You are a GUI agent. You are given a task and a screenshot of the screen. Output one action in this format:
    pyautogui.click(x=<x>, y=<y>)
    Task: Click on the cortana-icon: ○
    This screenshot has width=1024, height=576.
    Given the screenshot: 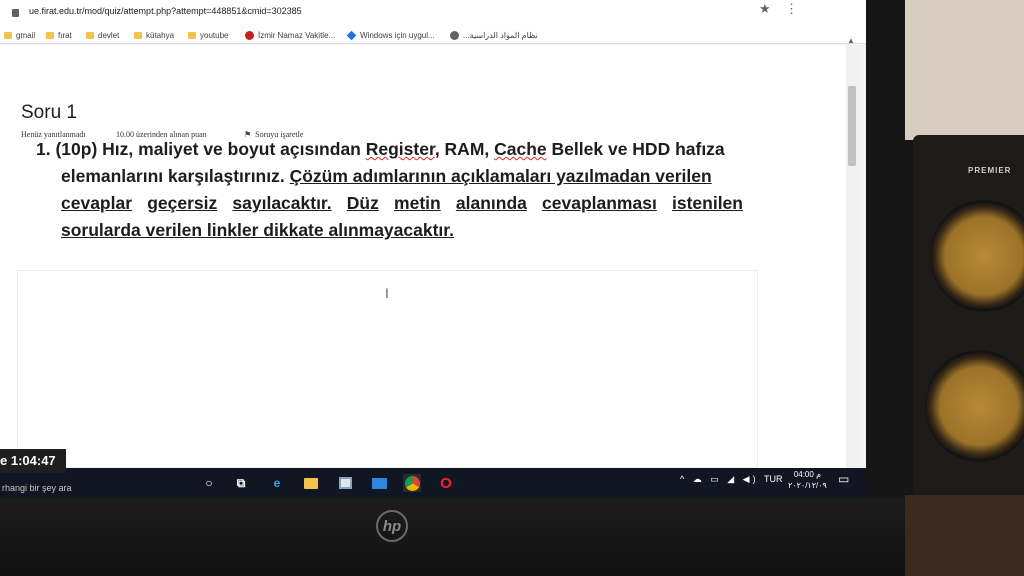 What is the action you would take?
    pyautogui.click(x=209, y=483)
    